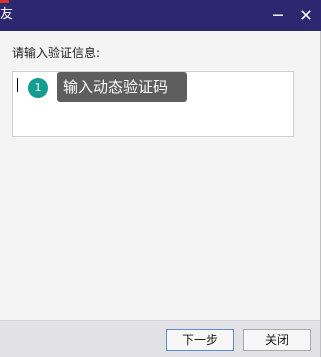 The width and height of the screenshot is (321, 357). What do you see at coordinates (56, 53) in the screenshot?
I see `verification-prompt-label: 请输入验证信息:` at bounding box center [56, 53].